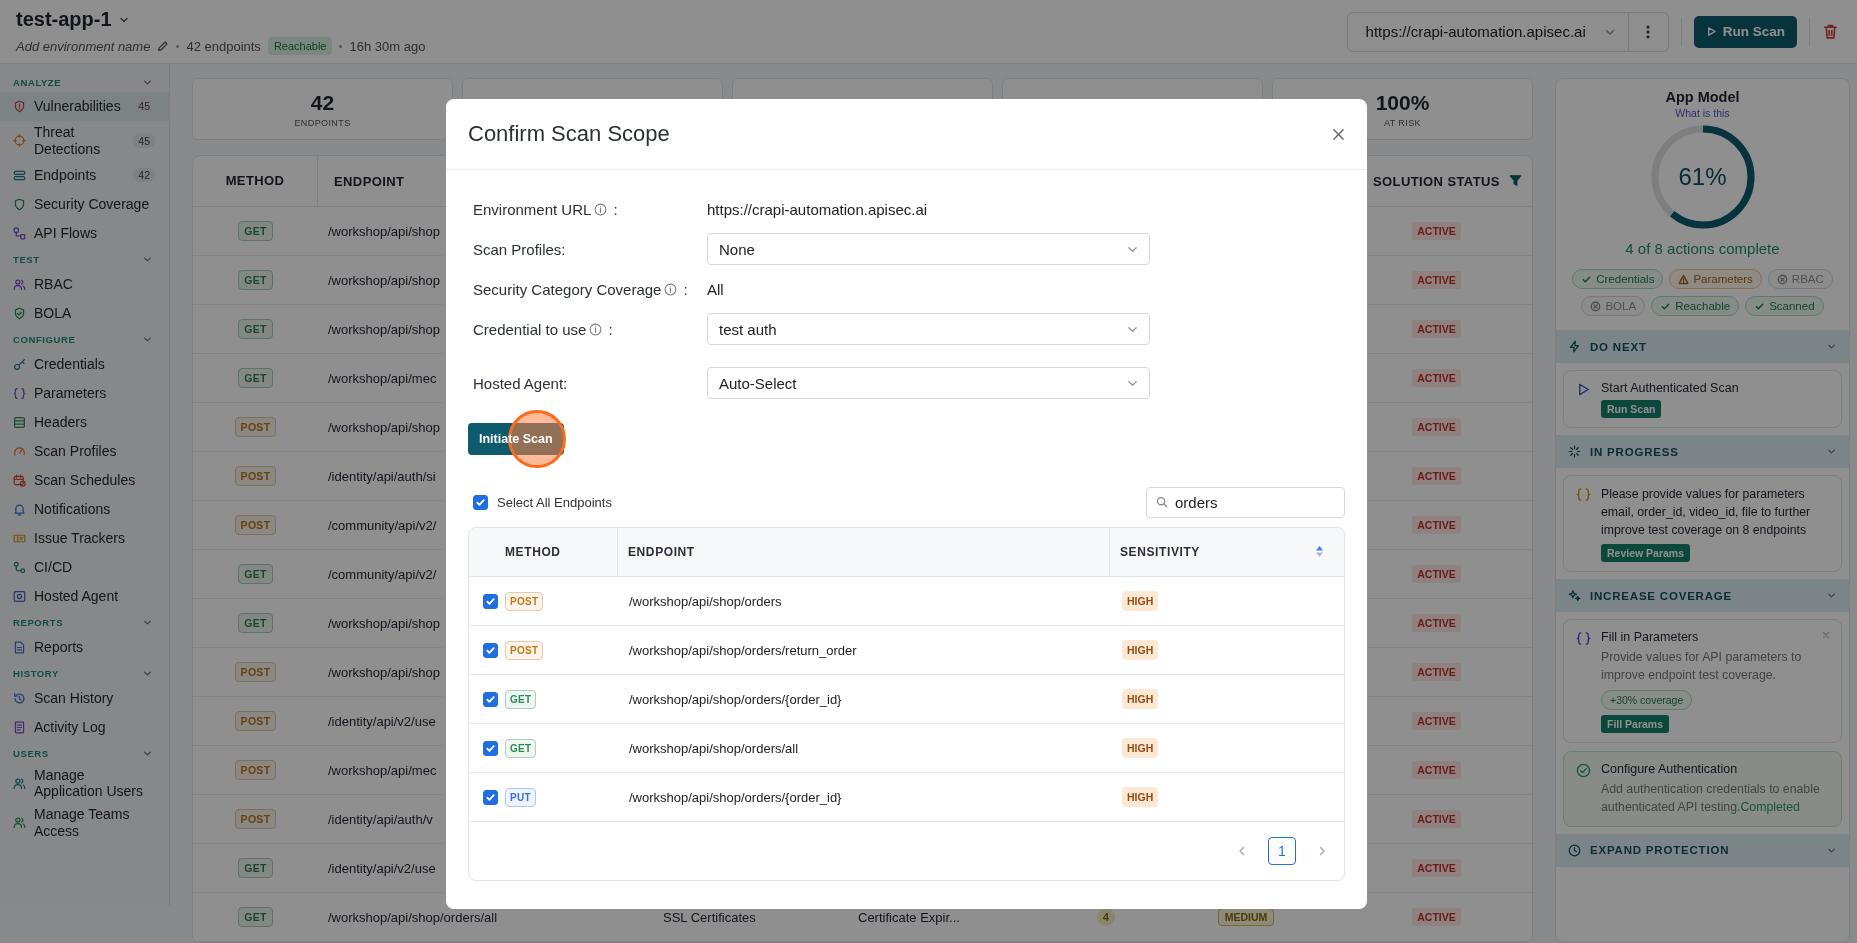  Describe the element at coordinates (714, 748) in the screenshot. I see `endpoint-path: /workshop/api/shop/orders/all` at that location.